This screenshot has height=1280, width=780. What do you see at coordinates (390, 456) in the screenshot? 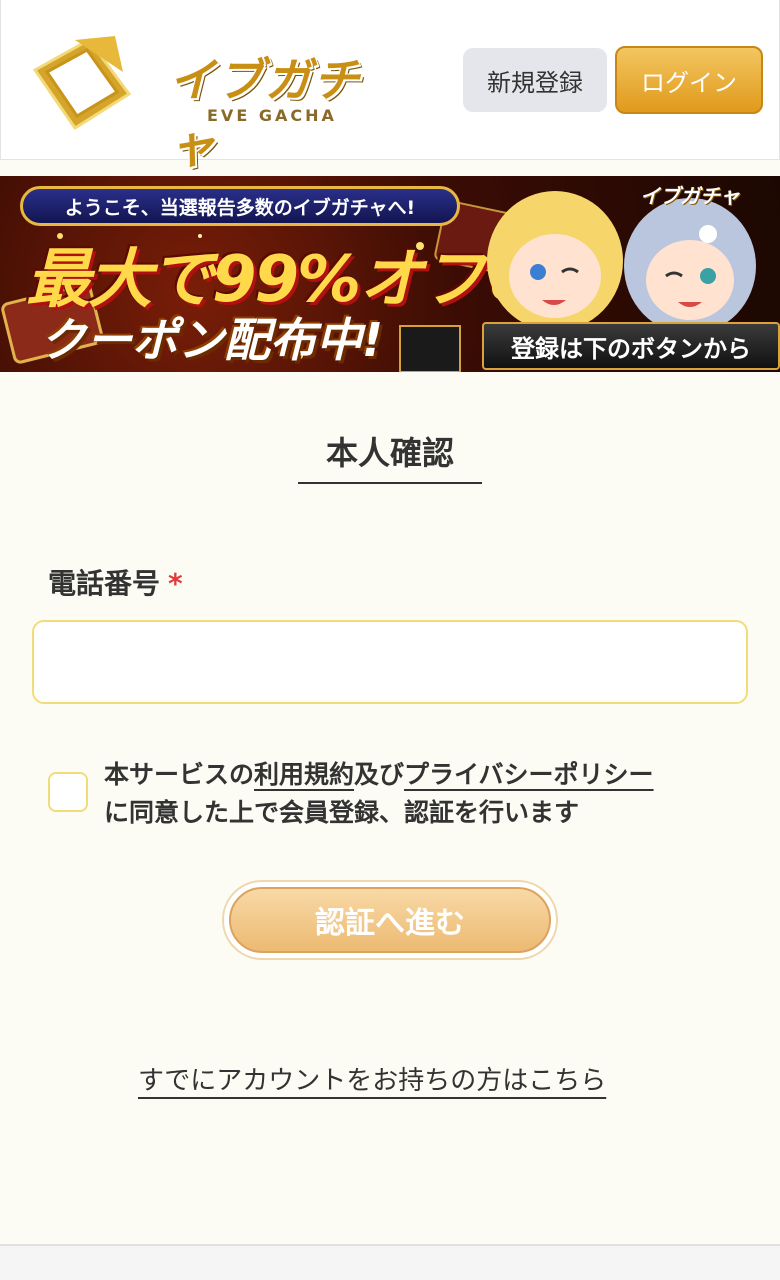
I see `page-title: 本人確認` at bounding box center [390, 456].